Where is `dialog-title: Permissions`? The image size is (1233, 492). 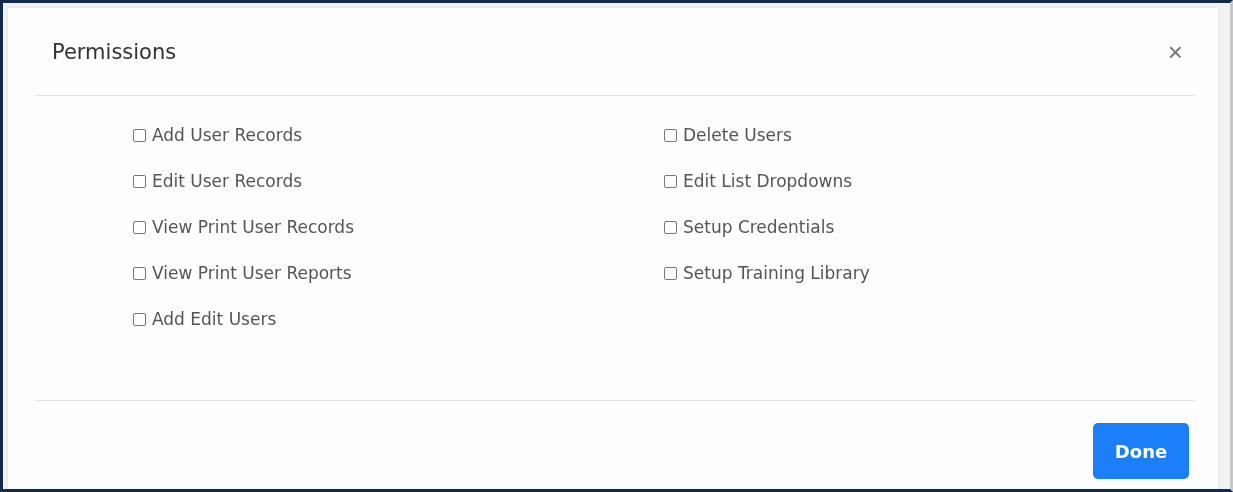 dialog-title: Permissions is located at coordinates (114, 51).